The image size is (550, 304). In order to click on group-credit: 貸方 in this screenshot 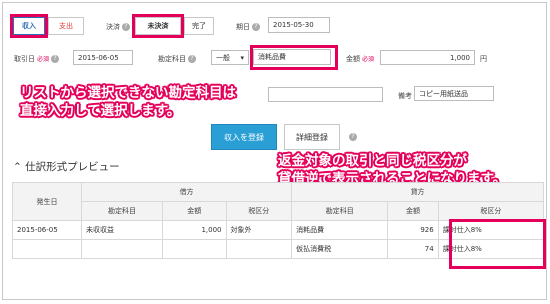, I will do `click(417, 192)`.